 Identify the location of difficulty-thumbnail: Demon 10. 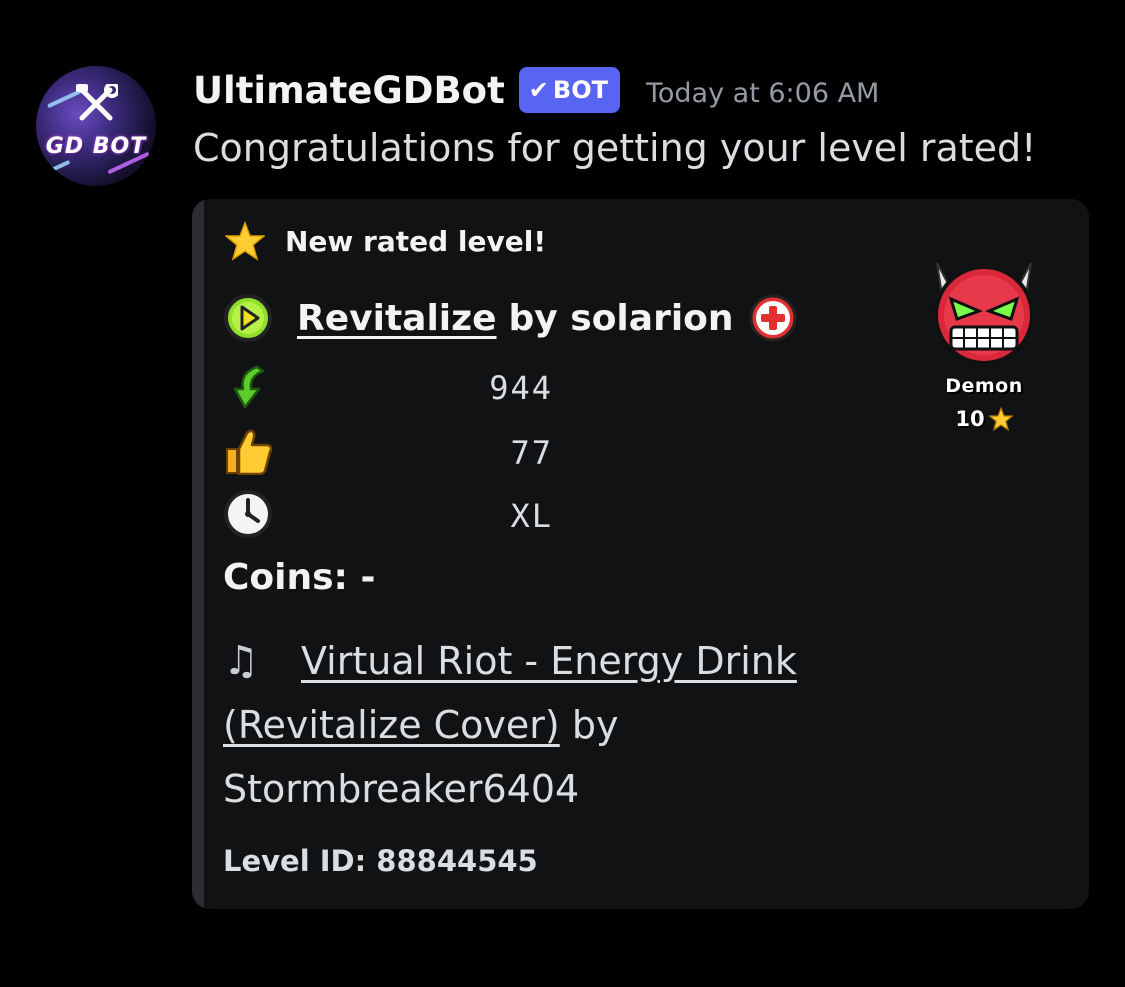
(984, 348).